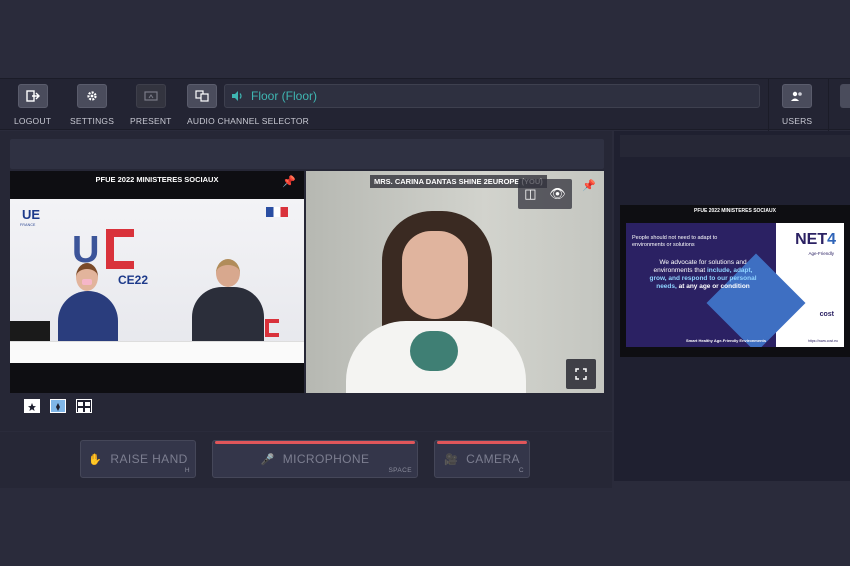  I want to click on desk, so click(157, 352).